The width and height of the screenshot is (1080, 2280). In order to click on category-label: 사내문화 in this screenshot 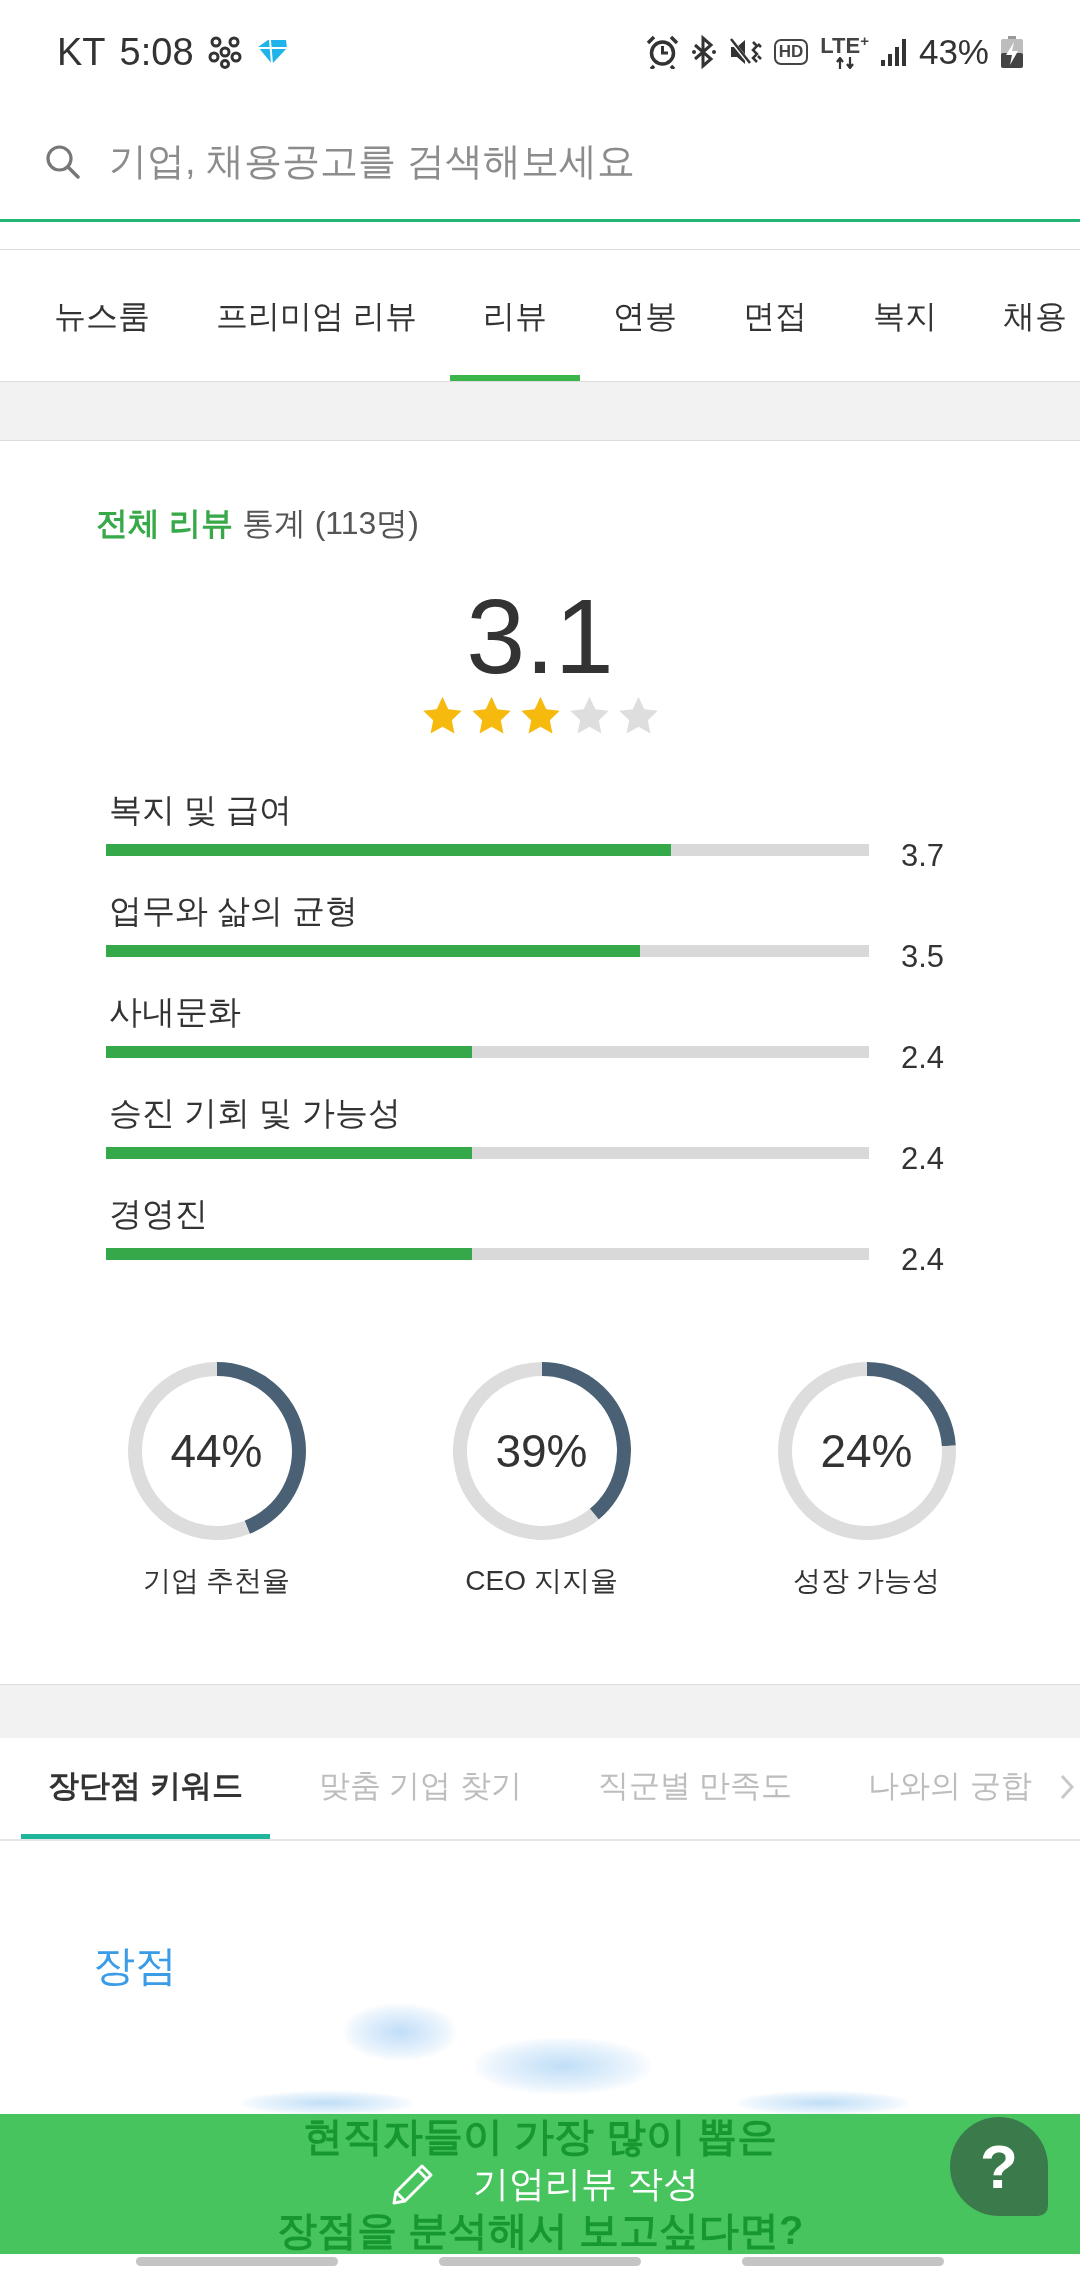, I will do `click(174, 1012)`.